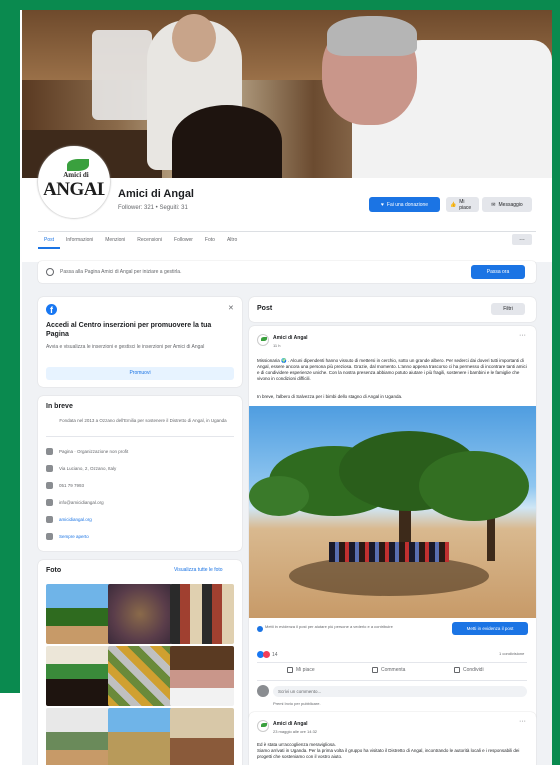 The height and width of the screenshot is (765, 560). I want to click on post-photo, so click(392, 512).